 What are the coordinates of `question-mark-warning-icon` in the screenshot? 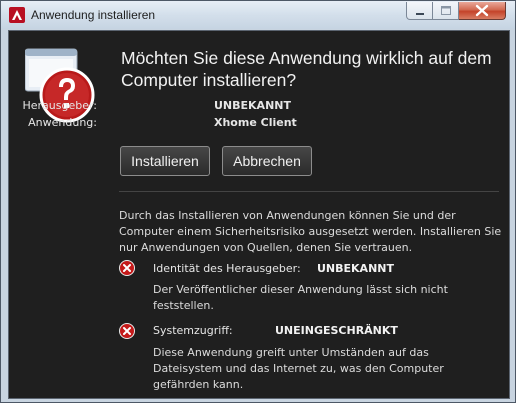 It's located at (60, 85).